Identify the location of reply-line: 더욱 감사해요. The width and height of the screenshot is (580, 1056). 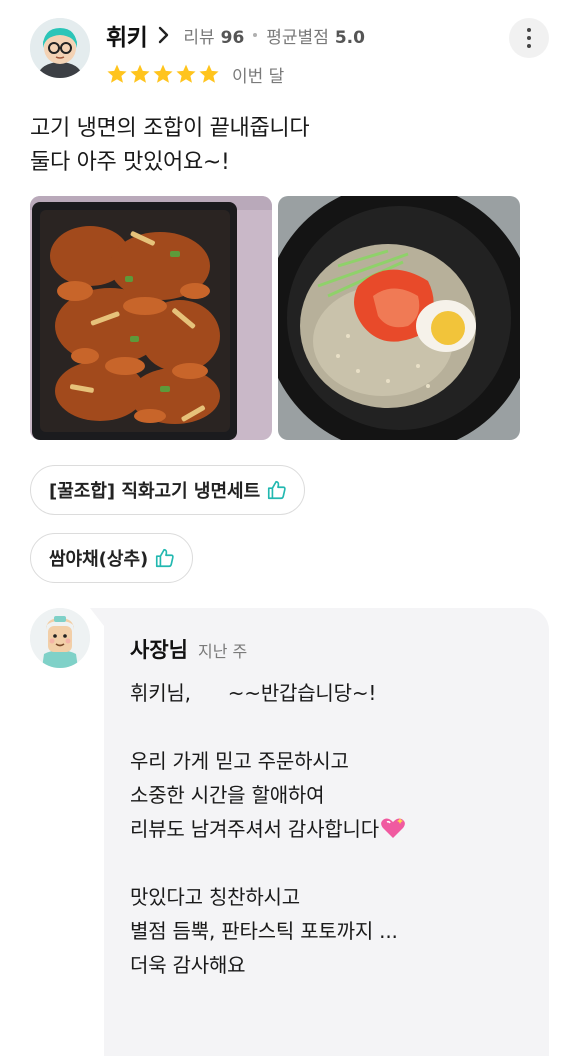
(188, 965).